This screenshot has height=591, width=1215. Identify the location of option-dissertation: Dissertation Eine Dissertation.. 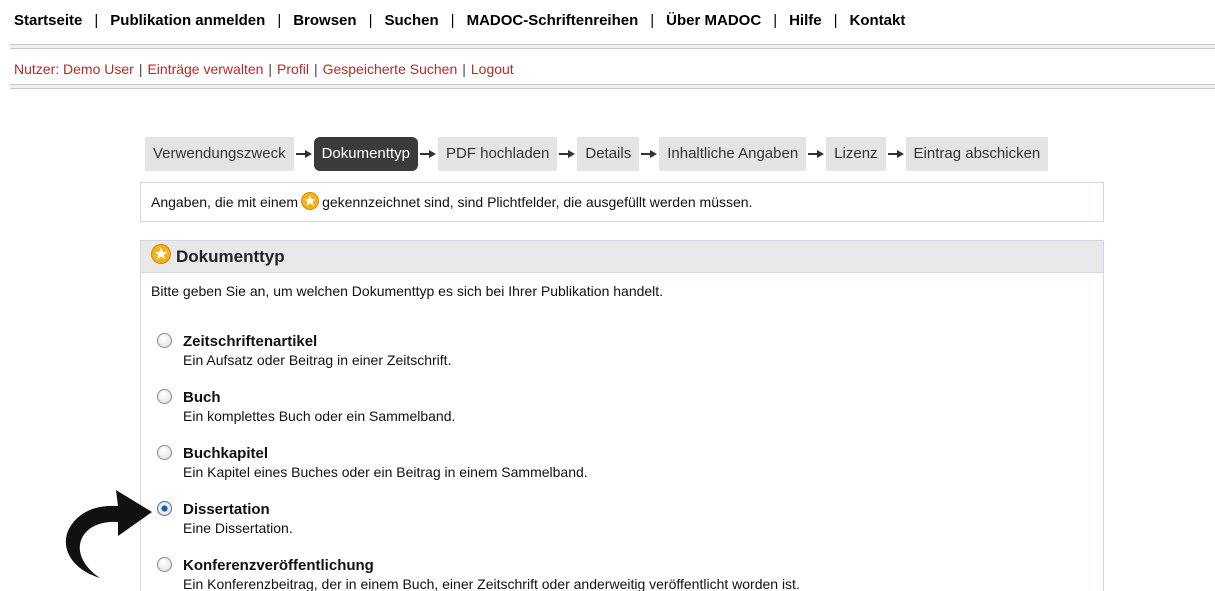
(225, 519).